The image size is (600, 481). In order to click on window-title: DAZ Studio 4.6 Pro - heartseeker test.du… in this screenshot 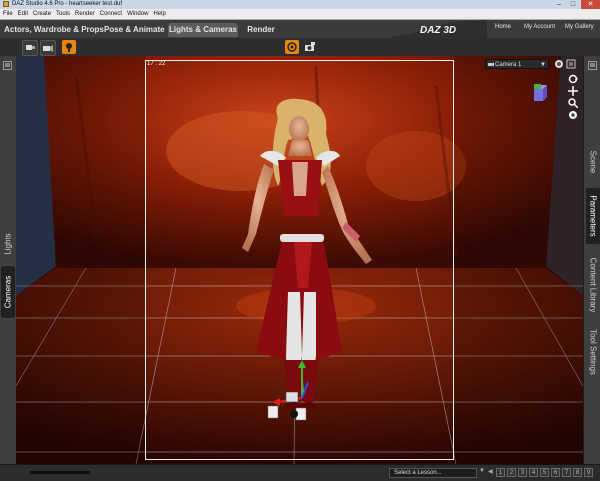, I will do `click(67, 4)`.